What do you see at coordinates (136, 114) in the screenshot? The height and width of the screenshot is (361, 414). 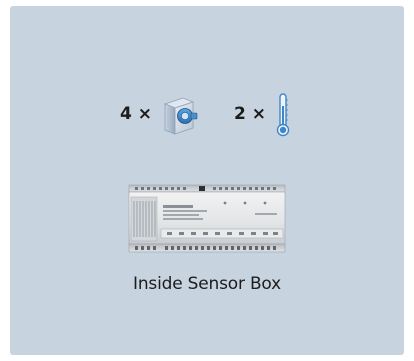 I see `sensor-module-count: 4 ×` at bounding box center [136, 114].